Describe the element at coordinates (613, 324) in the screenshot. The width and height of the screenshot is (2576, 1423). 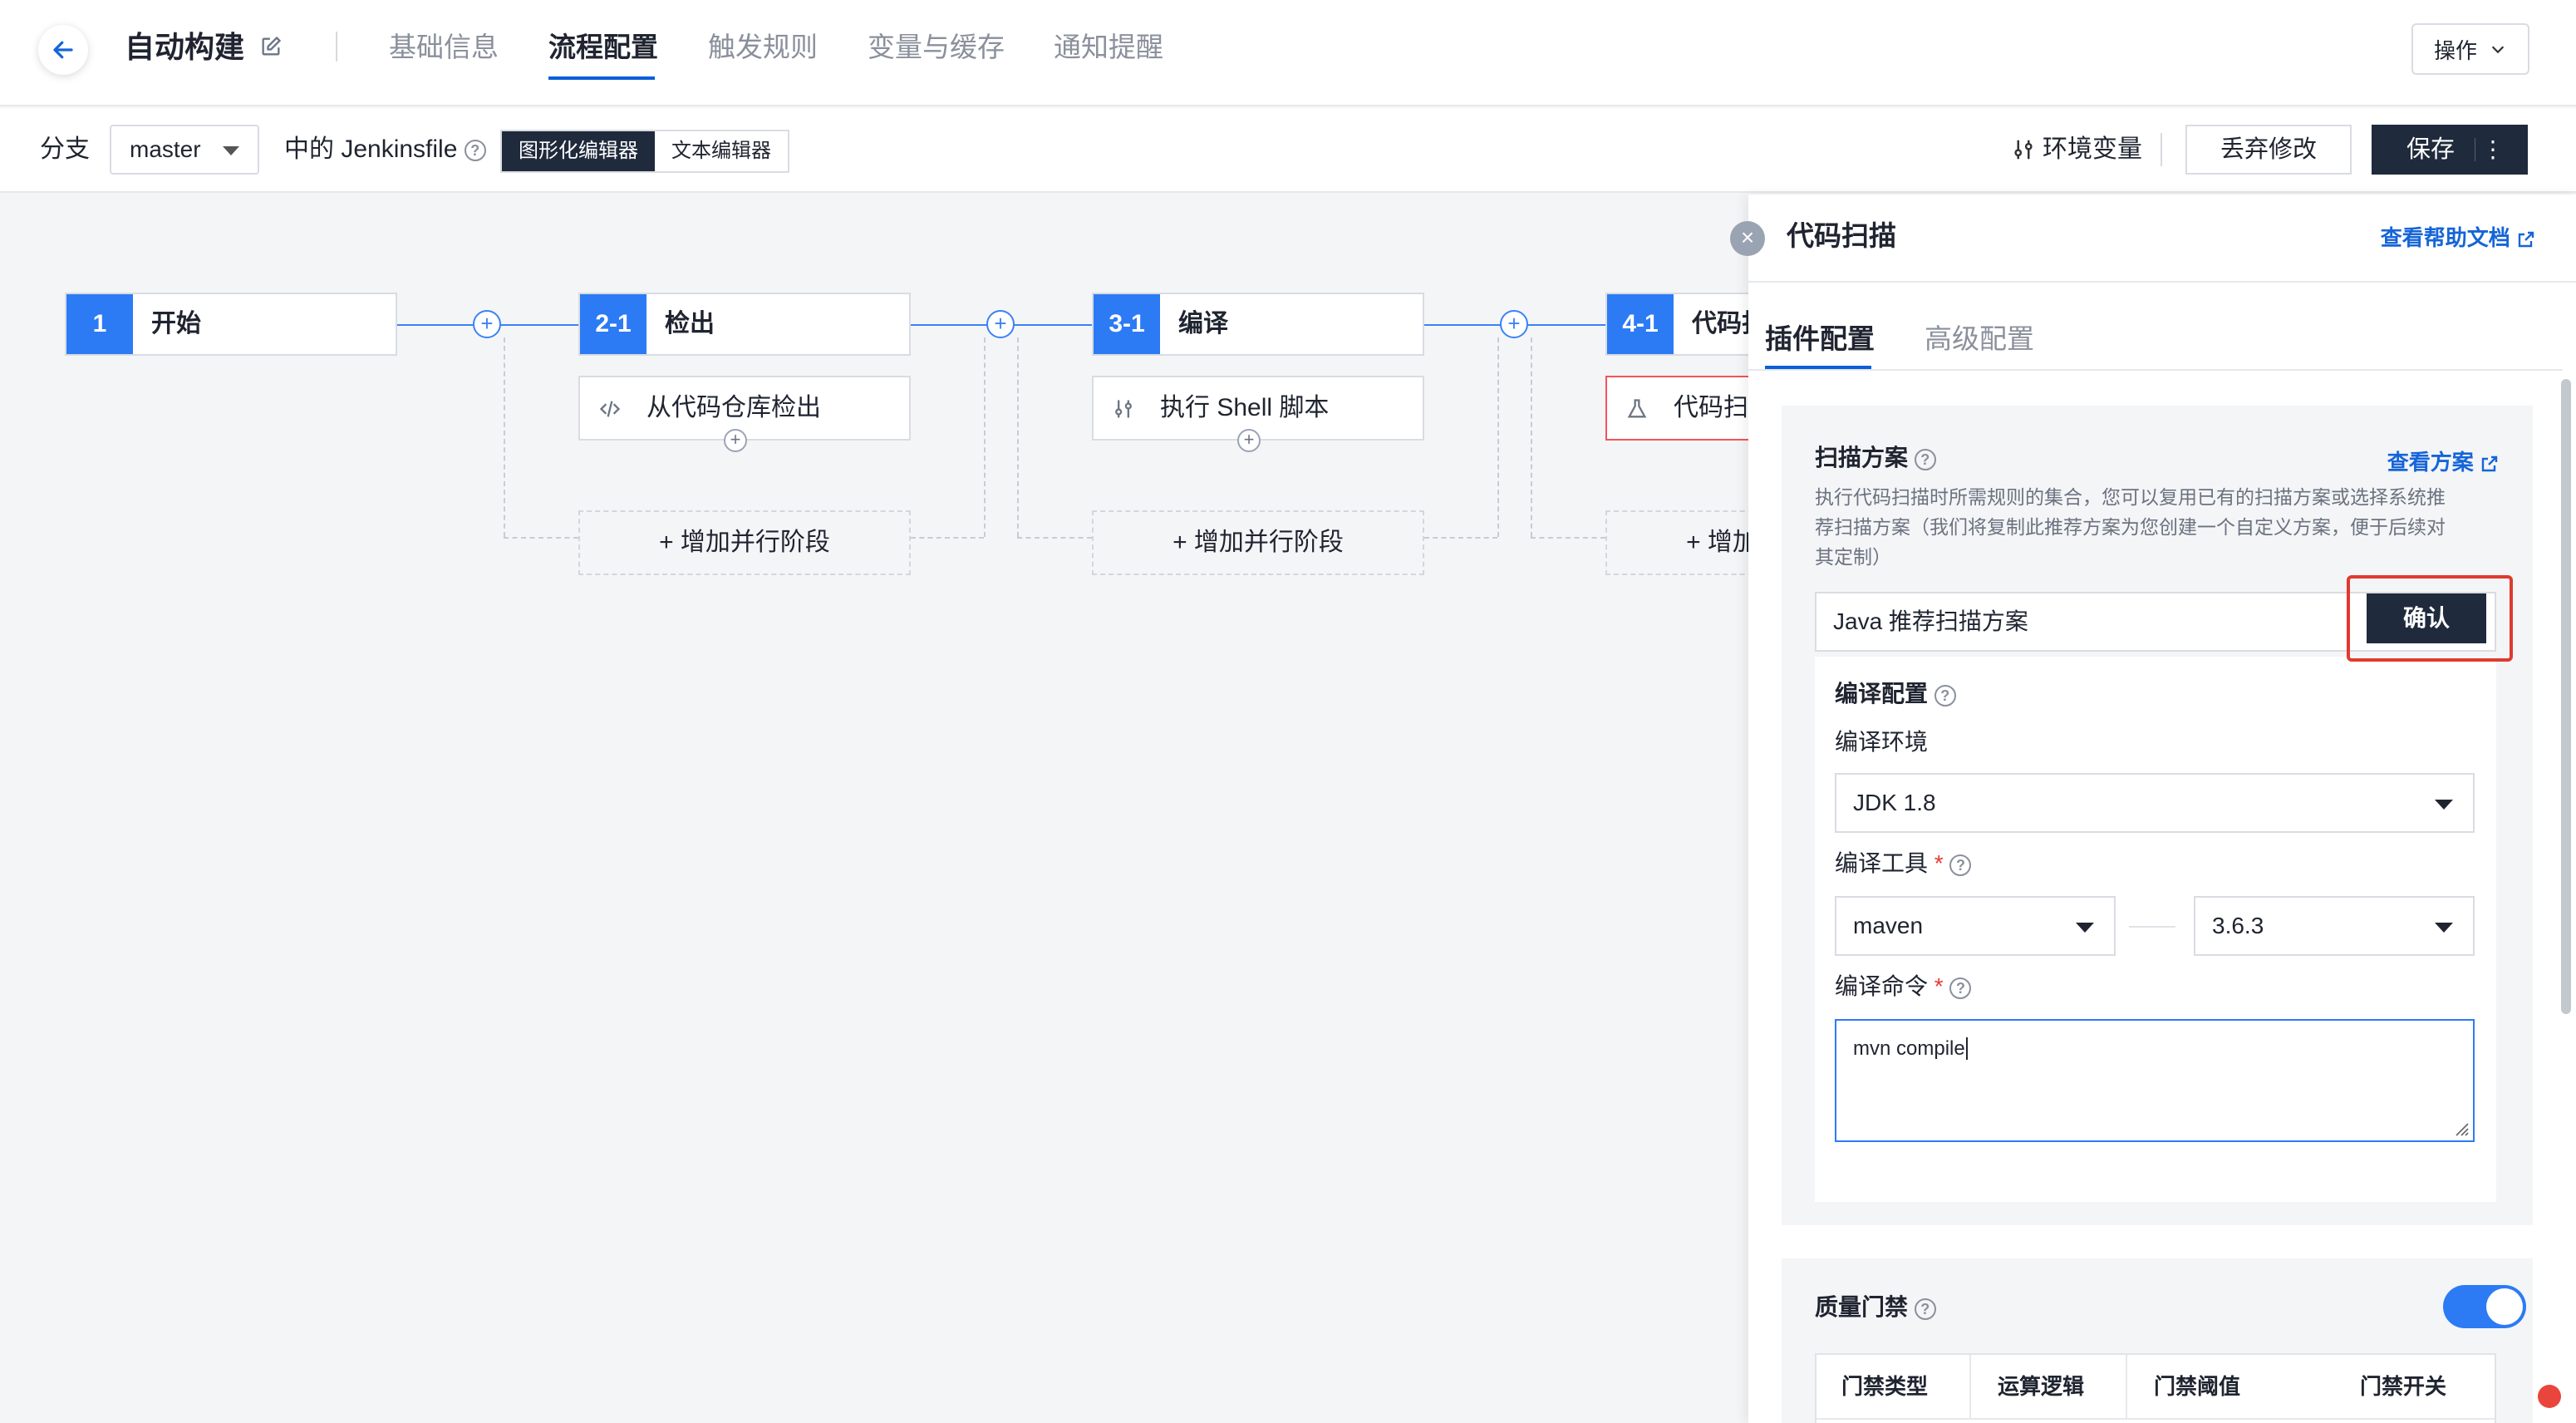
I see `stage-number: 2-1` at that location.